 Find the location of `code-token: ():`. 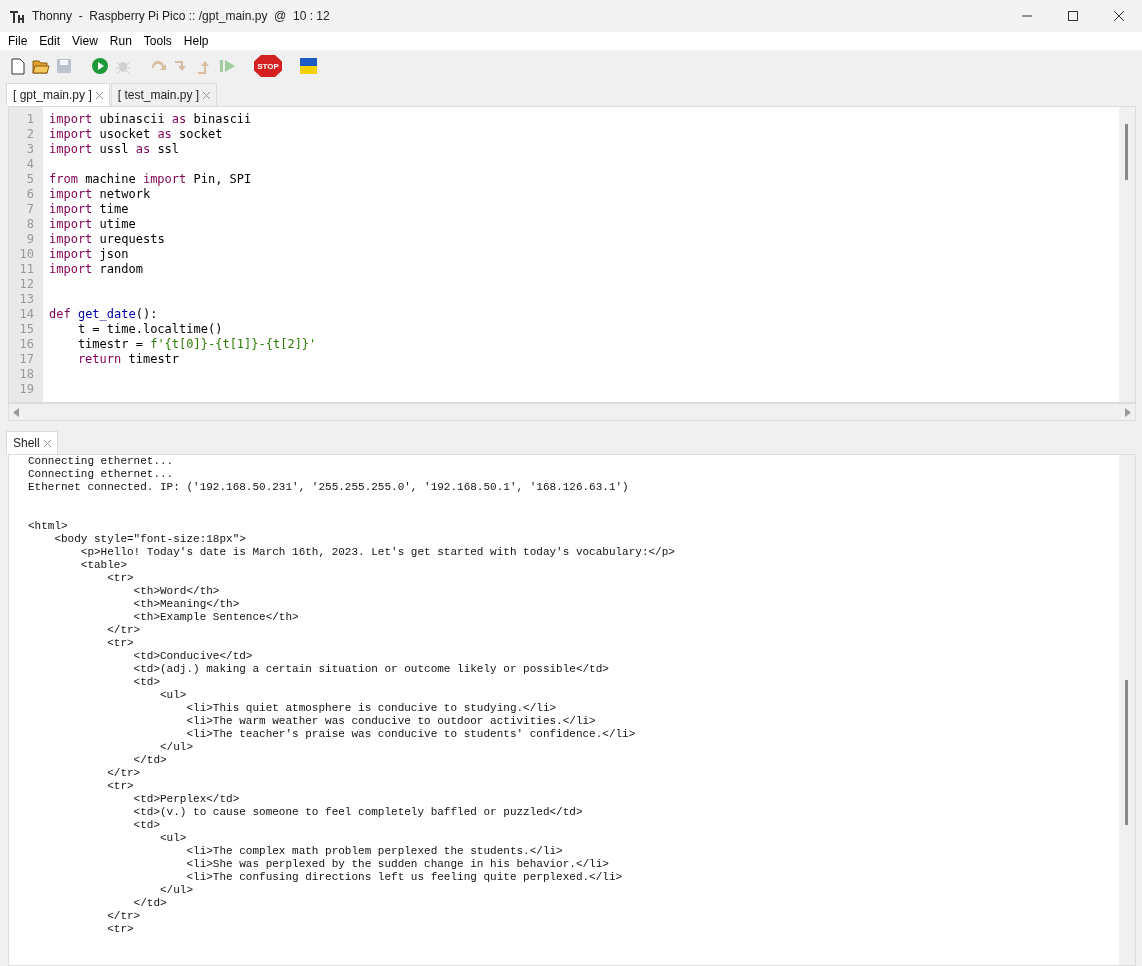

code-token: (): is located at coordinates (146, 314).